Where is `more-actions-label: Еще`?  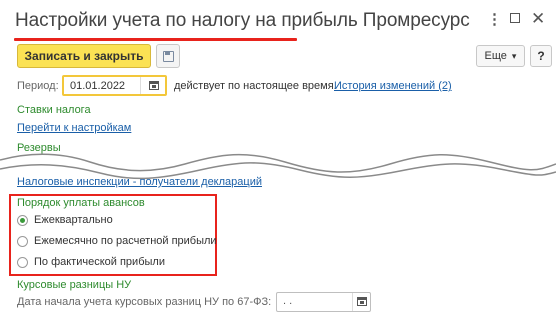 more-actions-label: Еще is located at coordinates (495, 56).